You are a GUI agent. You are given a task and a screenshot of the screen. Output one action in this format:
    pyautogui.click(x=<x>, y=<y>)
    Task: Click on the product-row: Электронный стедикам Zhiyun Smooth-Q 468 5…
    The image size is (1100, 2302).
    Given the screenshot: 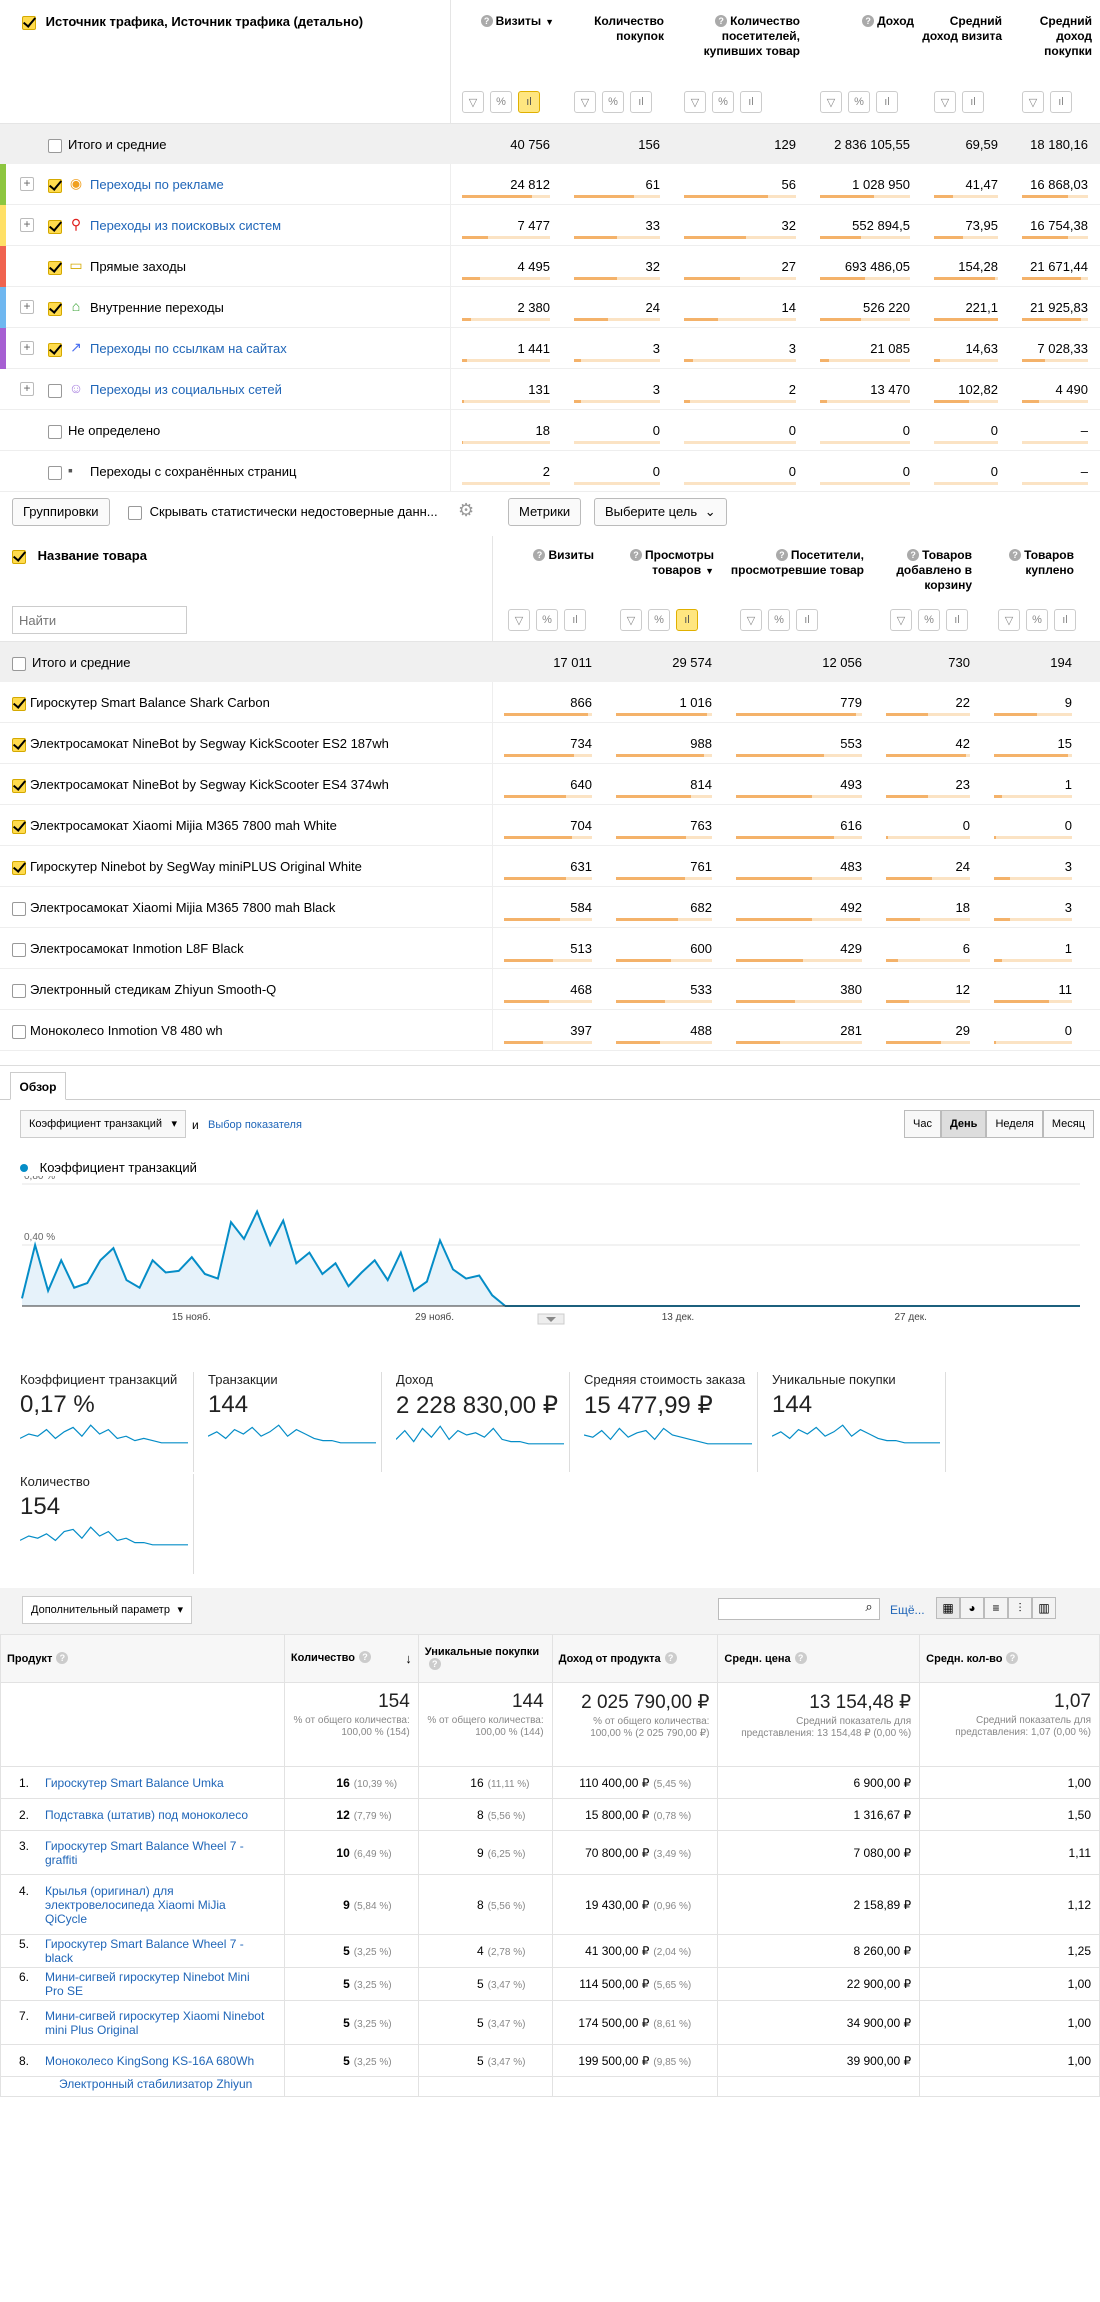 What is the action you would take?
    pyautogui.click(x=550, y=989)
    